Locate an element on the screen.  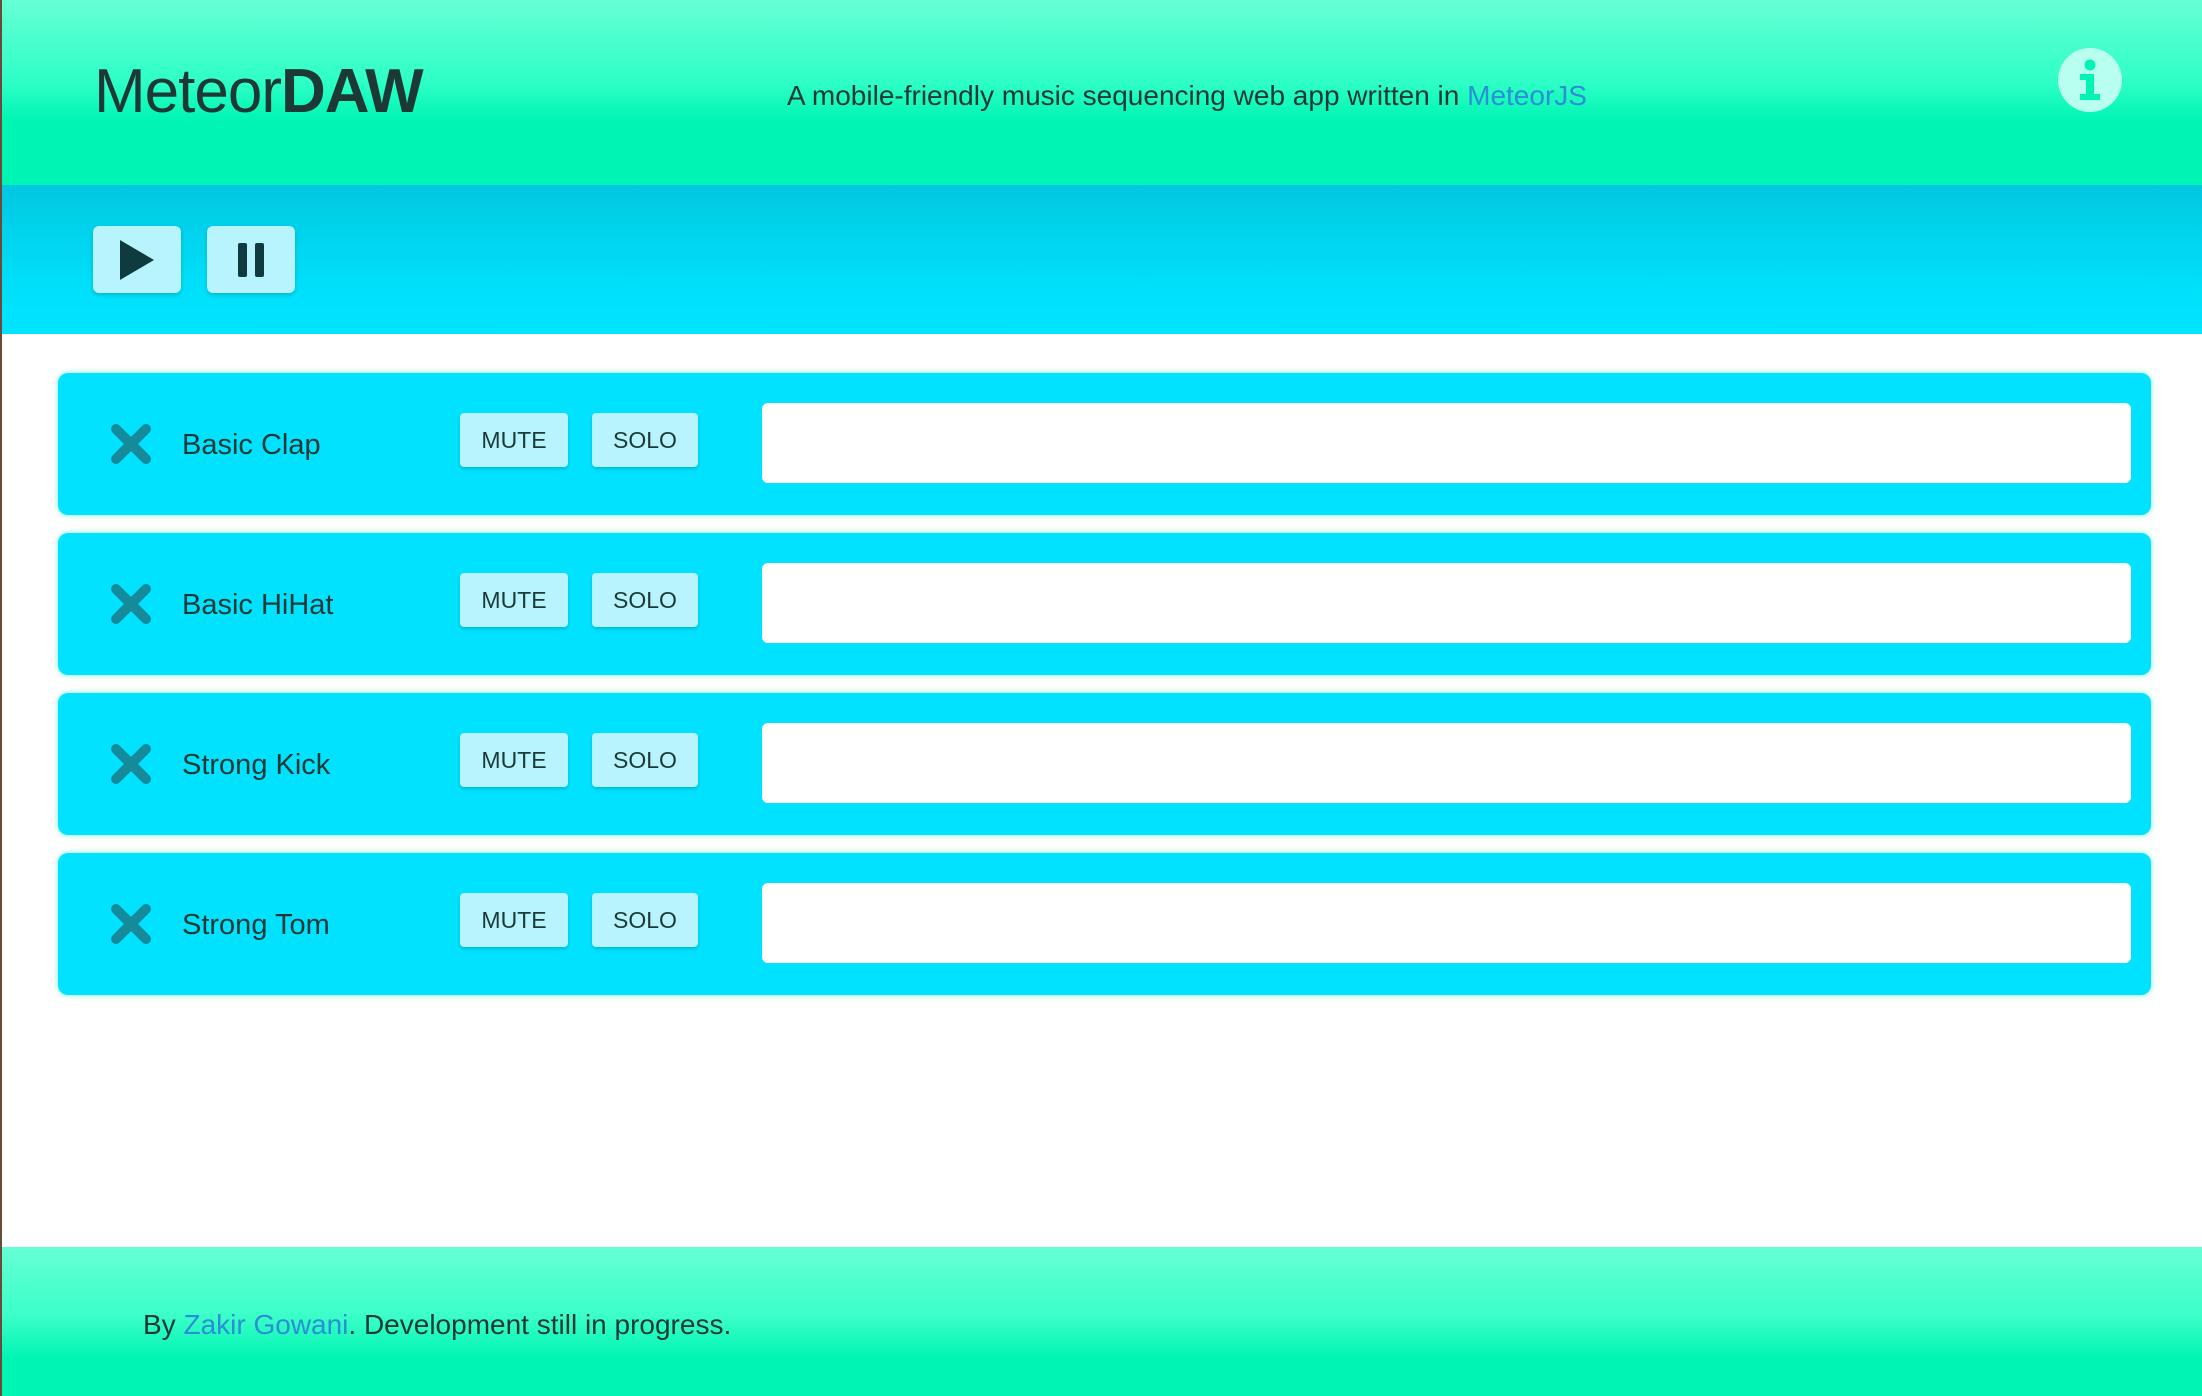
app-logo: MeteorDAW is located at coordinates (259, 91).